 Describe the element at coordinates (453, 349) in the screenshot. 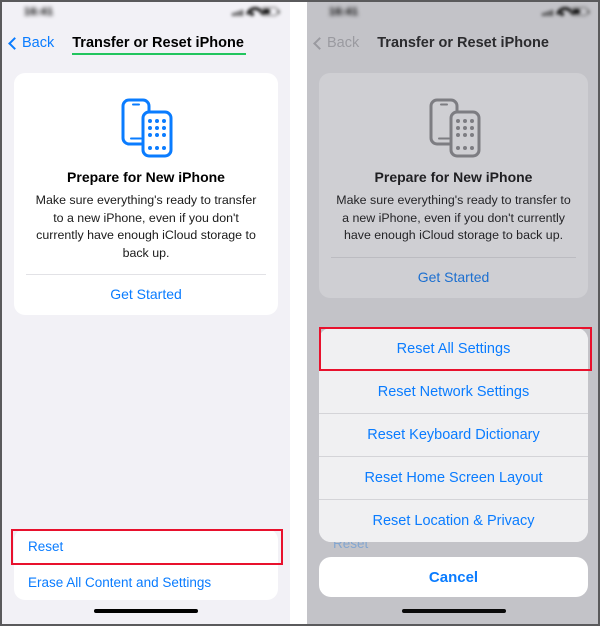

I see `action-sheet-option-reset-all-settings: Reset All Settings` at that location.